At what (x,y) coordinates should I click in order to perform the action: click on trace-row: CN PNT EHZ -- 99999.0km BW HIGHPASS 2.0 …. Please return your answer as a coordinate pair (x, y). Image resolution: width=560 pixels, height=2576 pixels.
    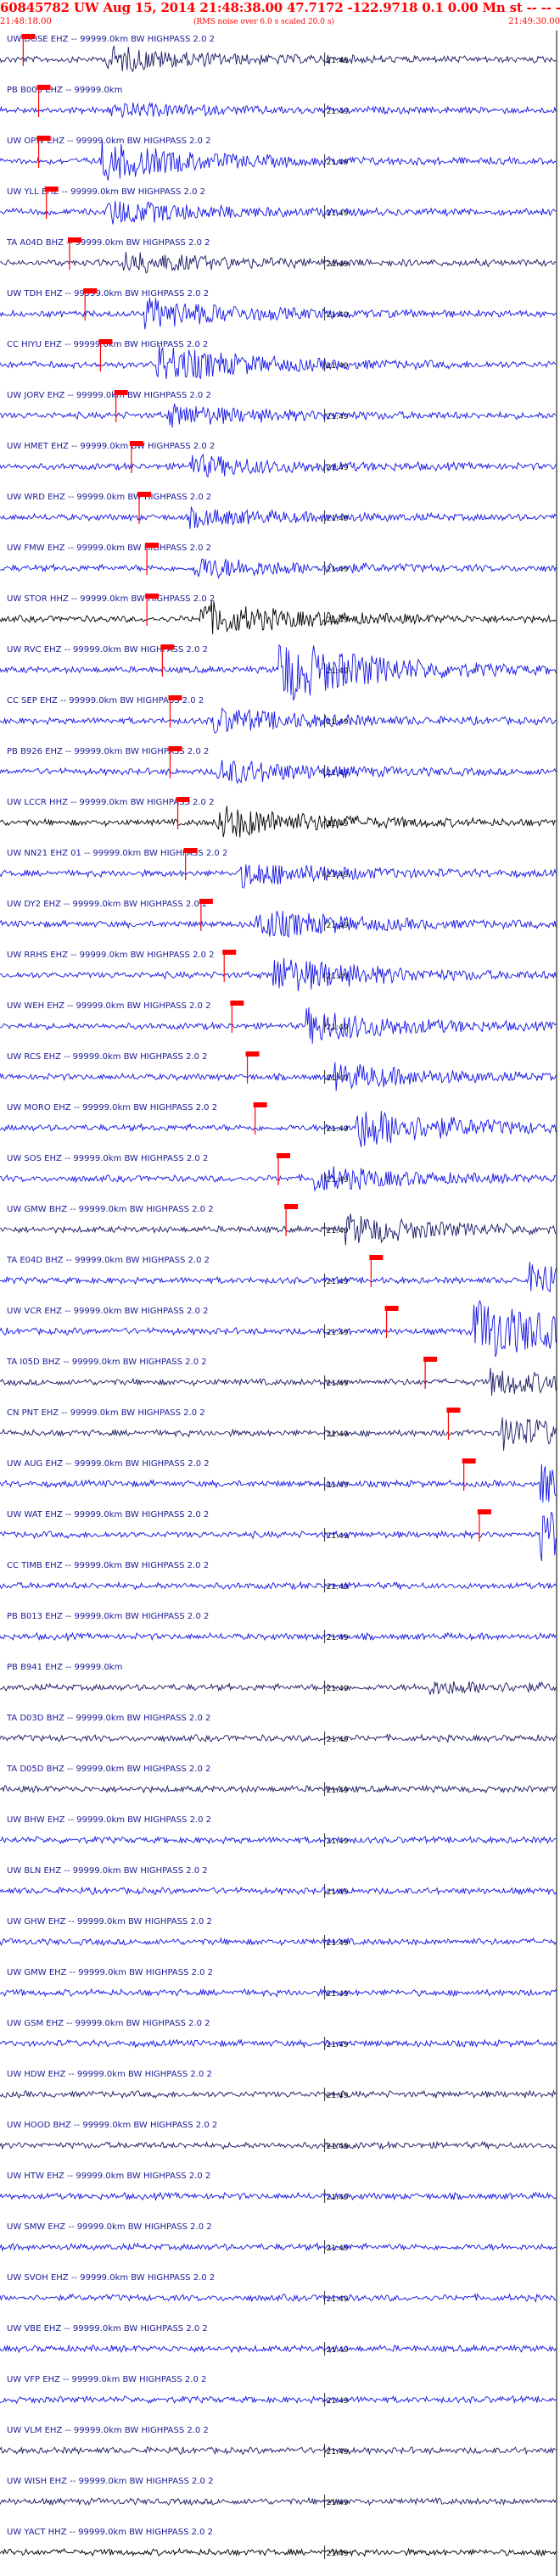
    Looking at the image, I should click on (279, 1429).